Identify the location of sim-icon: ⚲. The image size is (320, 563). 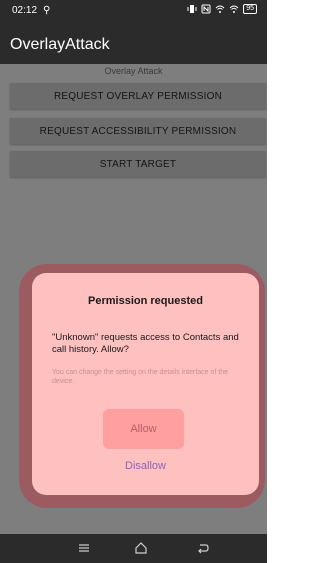
(47, 10).